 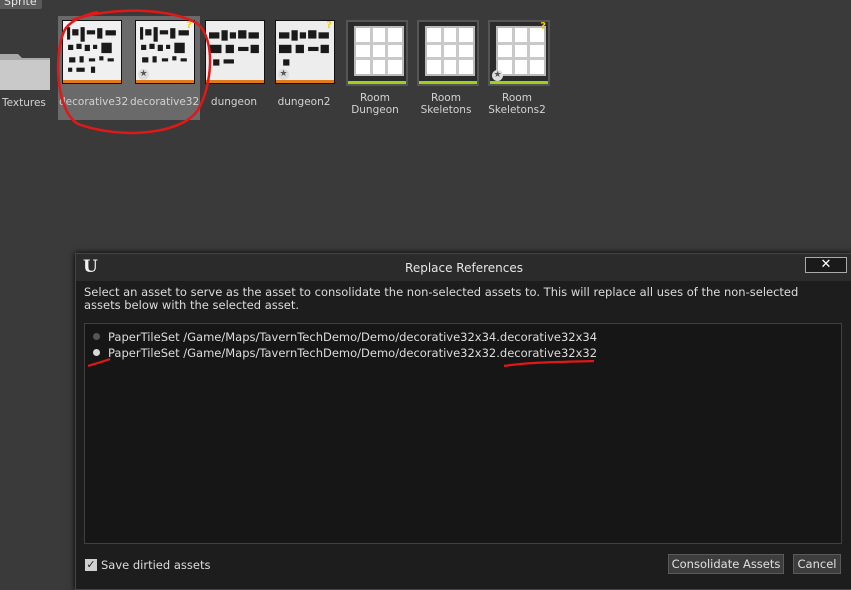 What do you see at coordinates (156, 565) in the screenshot?
I see `save-dirtied-label: Save dirtied assets` at bounding box center [156, 565].